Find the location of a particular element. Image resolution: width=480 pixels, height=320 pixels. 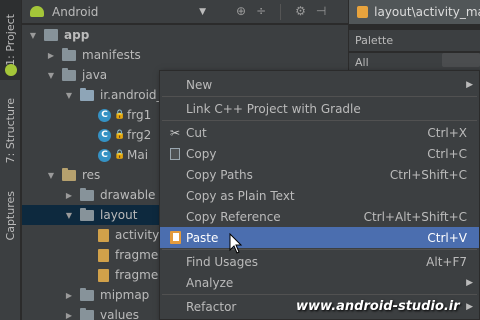

menu-item-shortcut: Ctrl+V is located at coordinates (447, 237).